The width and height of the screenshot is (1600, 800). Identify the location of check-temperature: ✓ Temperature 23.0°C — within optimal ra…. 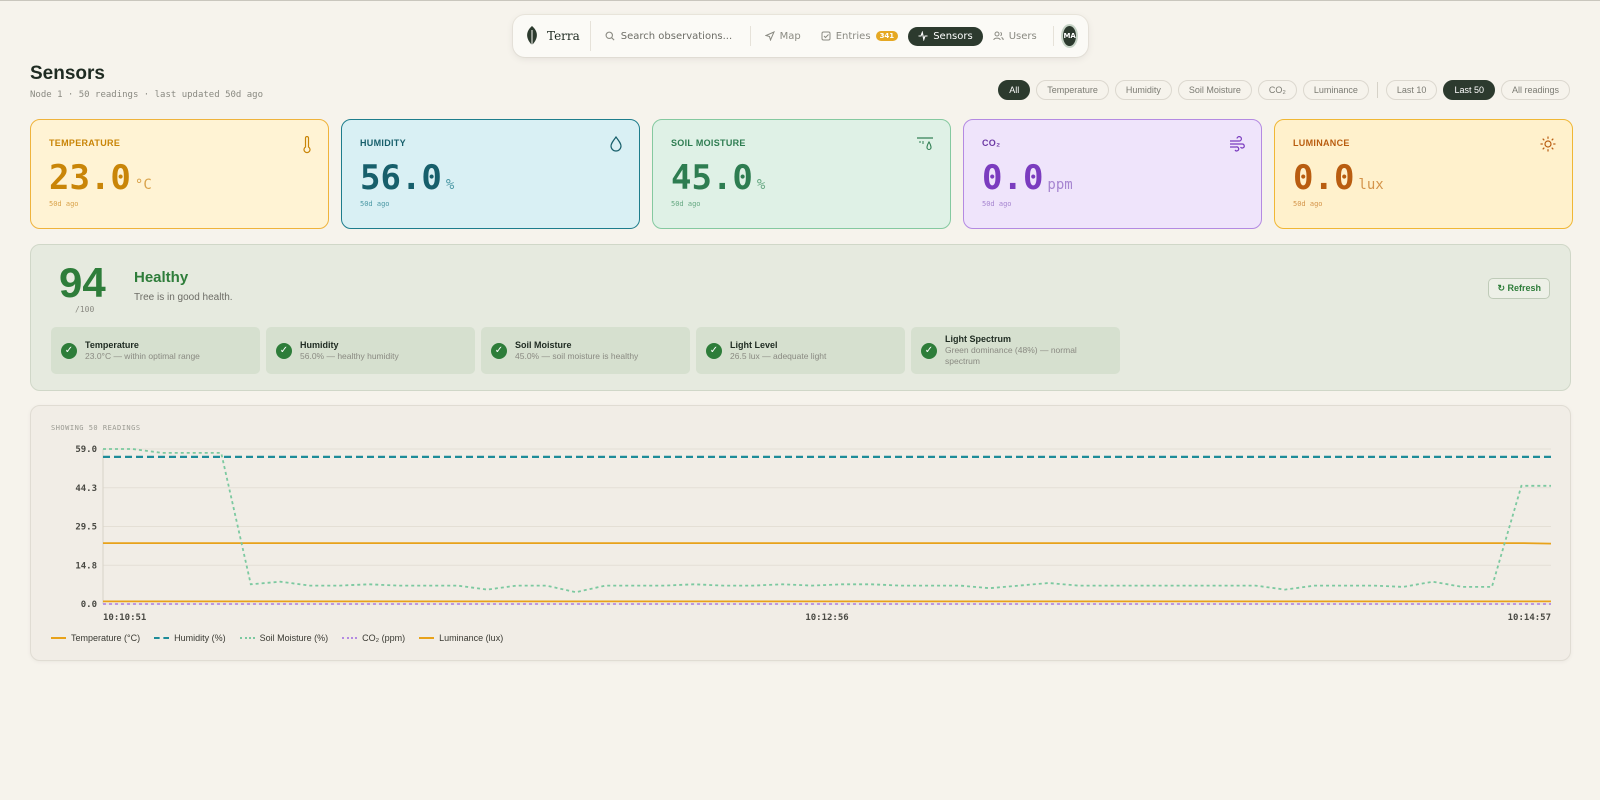
(155, 350).